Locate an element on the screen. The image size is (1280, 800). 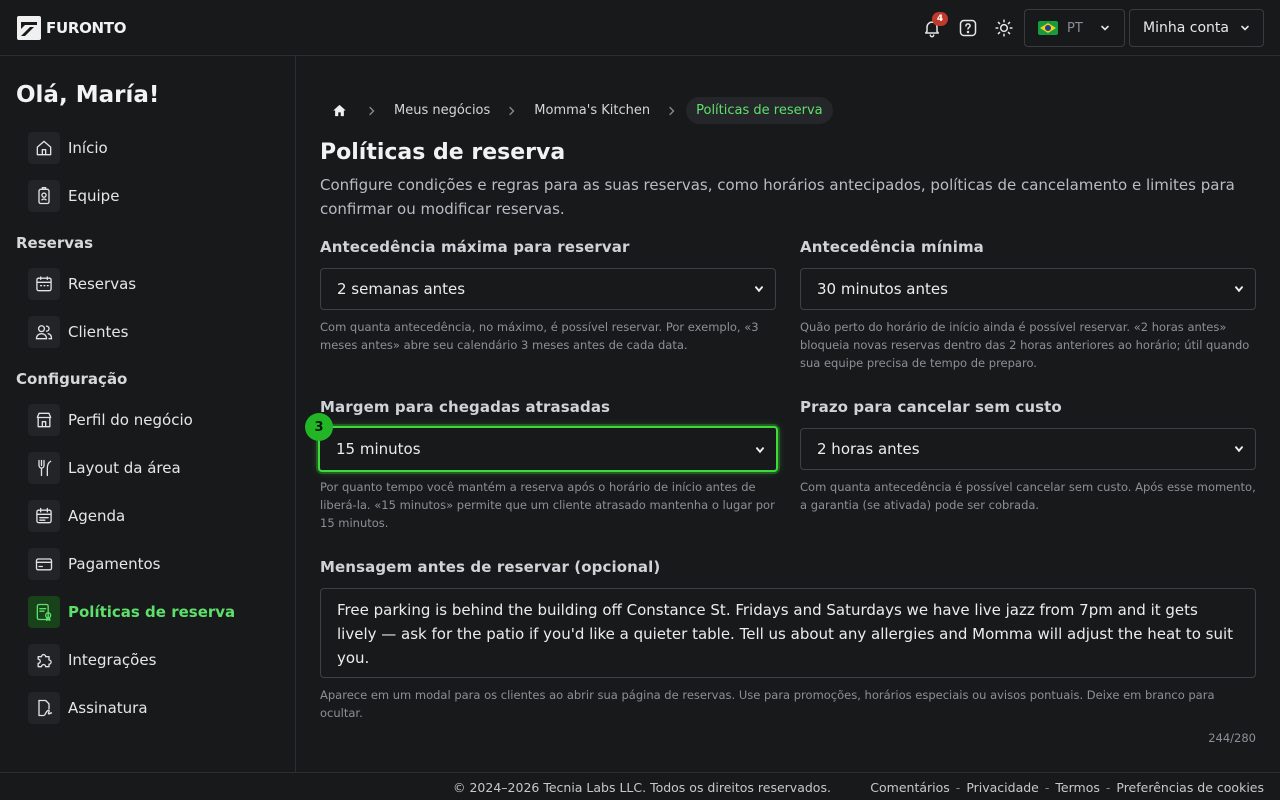
credit-card-icon is located at coordinates (44, 564).